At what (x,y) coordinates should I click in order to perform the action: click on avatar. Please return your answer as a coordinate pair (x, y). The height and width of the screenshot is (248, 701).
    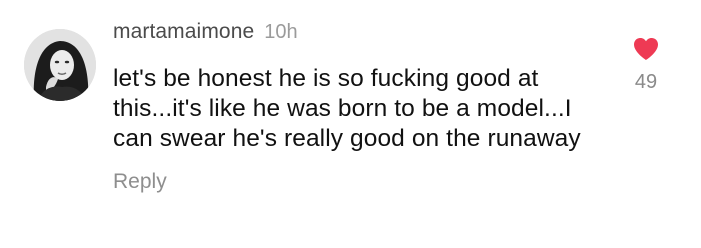
    Looking at the image, I should click on (60, 65).